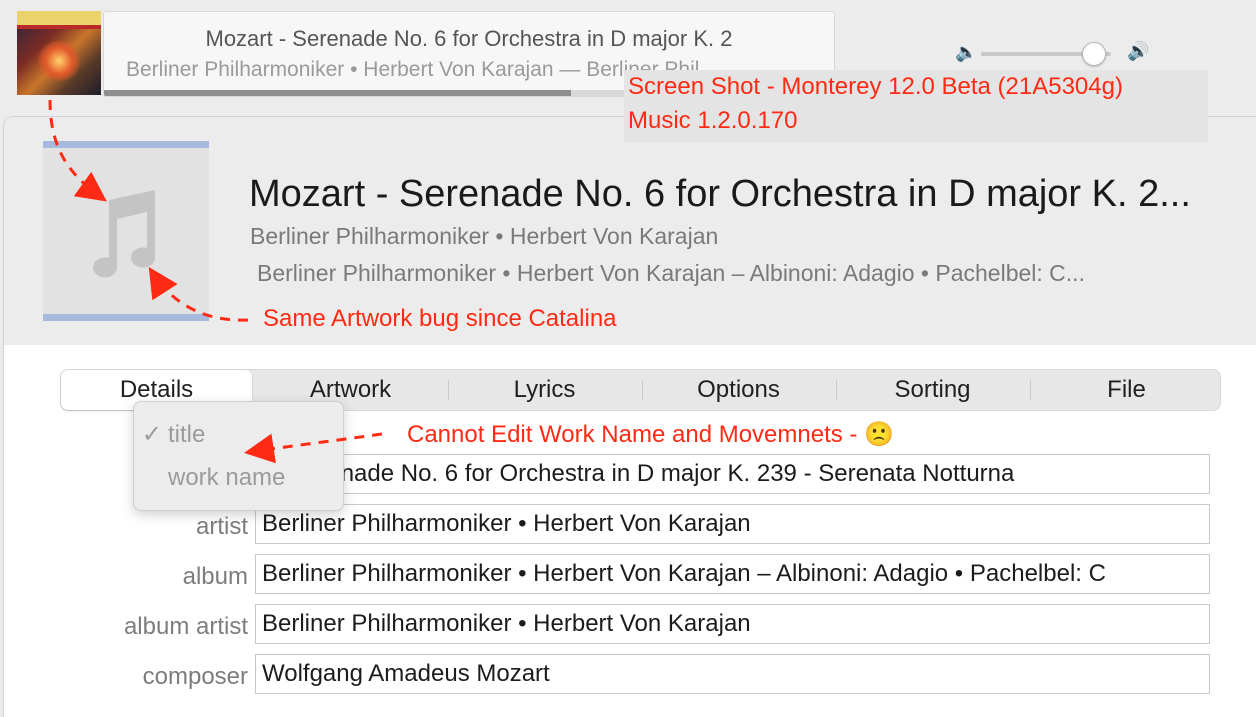 This screenshot has width=1256, height=717. Describe the element at coordinates (77, 150) in the screenshot. I see `arrow-to-artwork` at that location.